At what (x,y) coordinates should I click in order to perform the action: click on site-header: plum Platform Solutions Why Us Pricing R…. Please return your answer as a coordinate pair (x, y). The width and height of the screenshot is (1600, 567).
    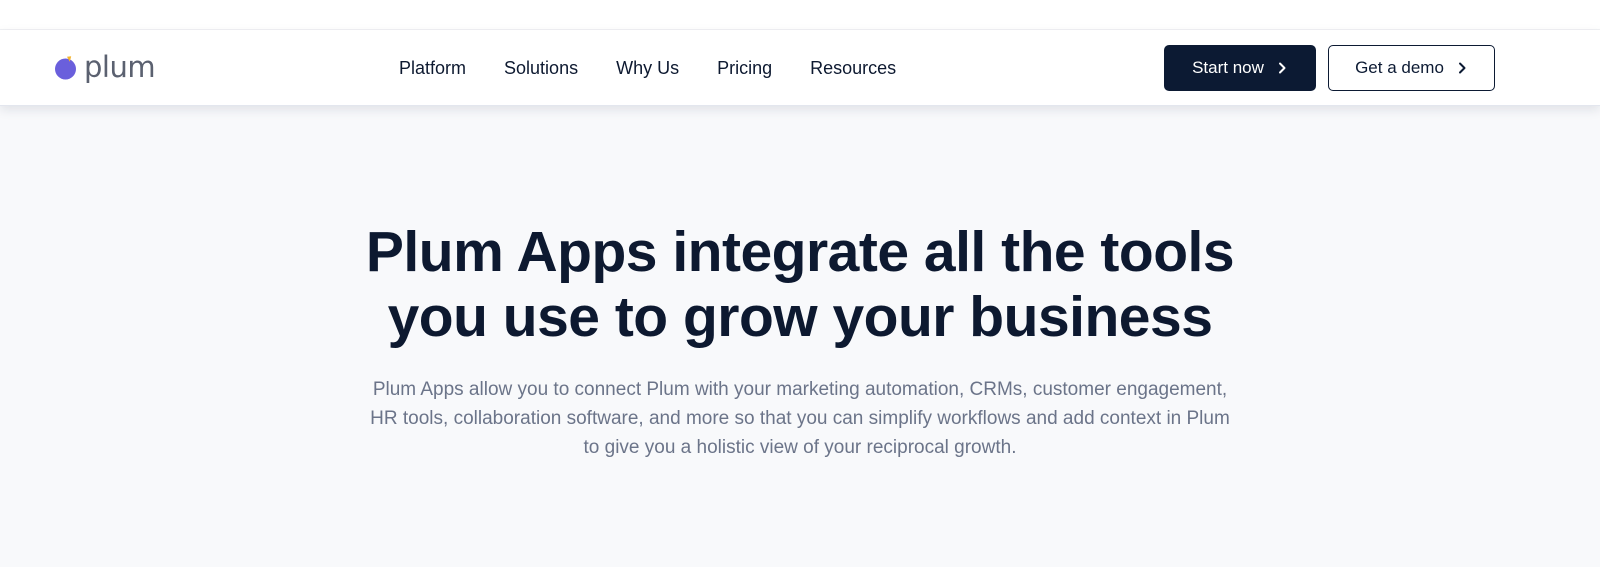
    Looking at the image, I should click on (800, 68).